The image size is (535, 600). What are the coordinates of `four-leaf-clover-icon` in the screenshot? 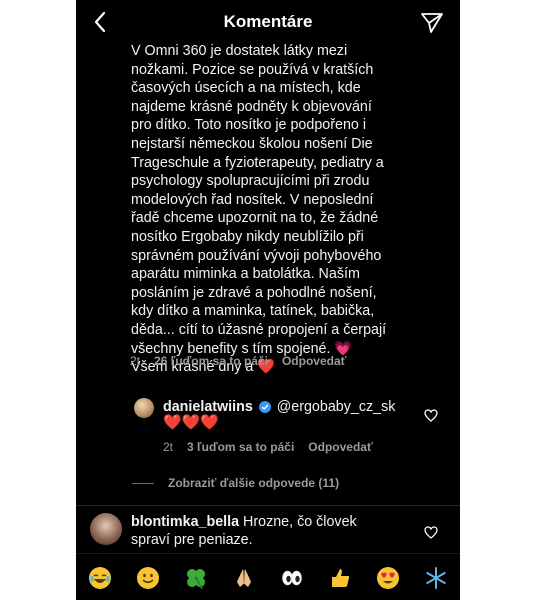 It's located at (196, 578).